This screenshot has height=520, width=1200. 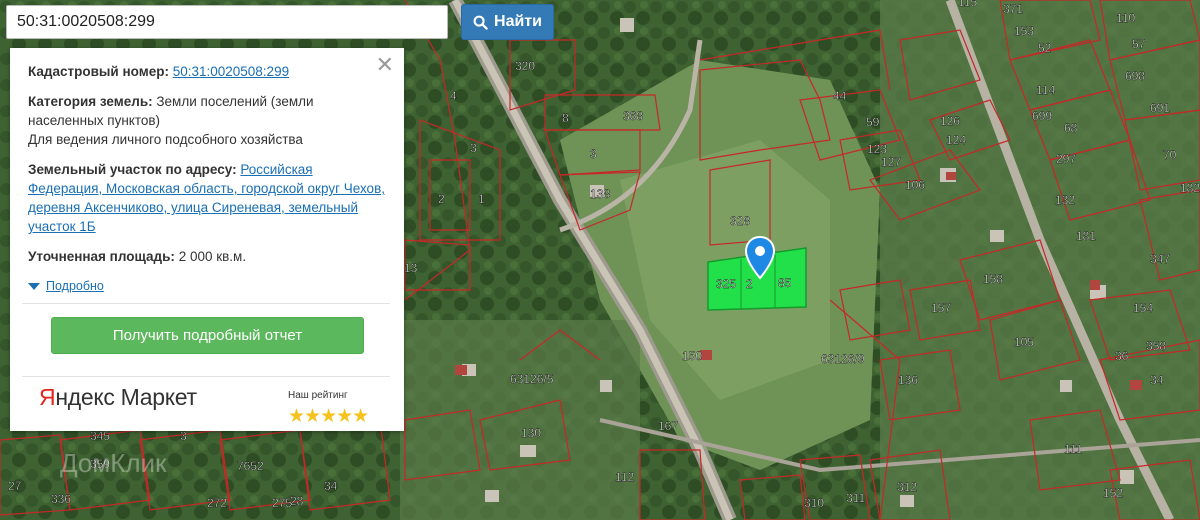 I want to click on area-label: Уточненная площадь:, so click(x=101, y=256).